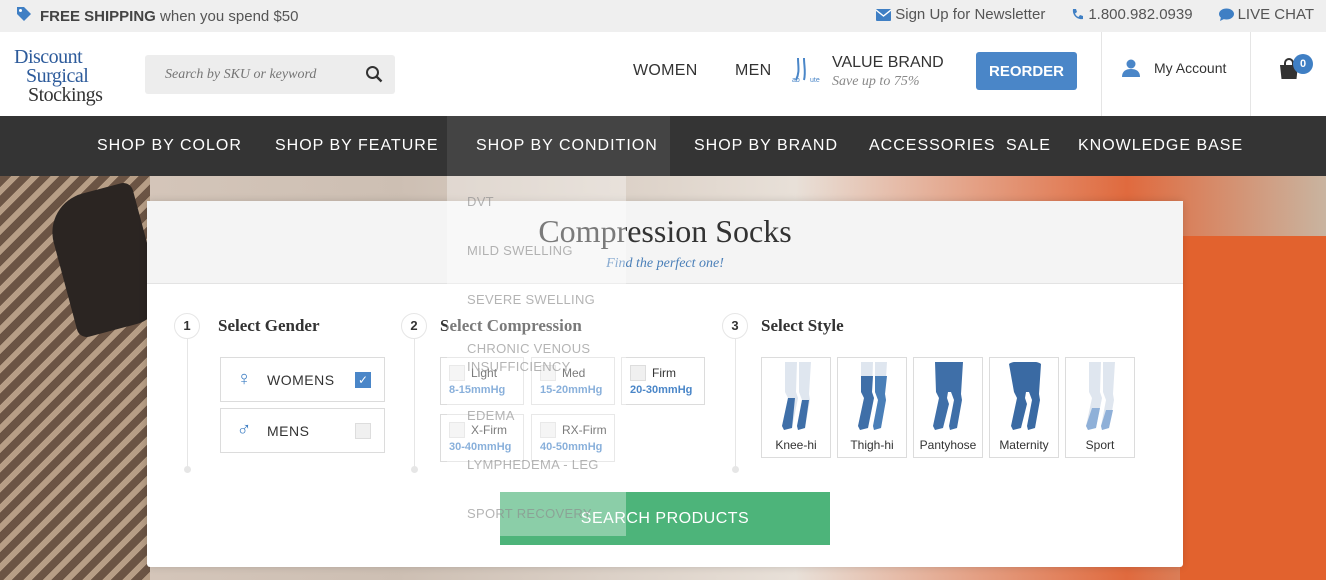 This screenshot has height=580, width=1326. Describe the element at coordinates (802, 325) in the screenshot. I see `step-label: Select Style` at that location.